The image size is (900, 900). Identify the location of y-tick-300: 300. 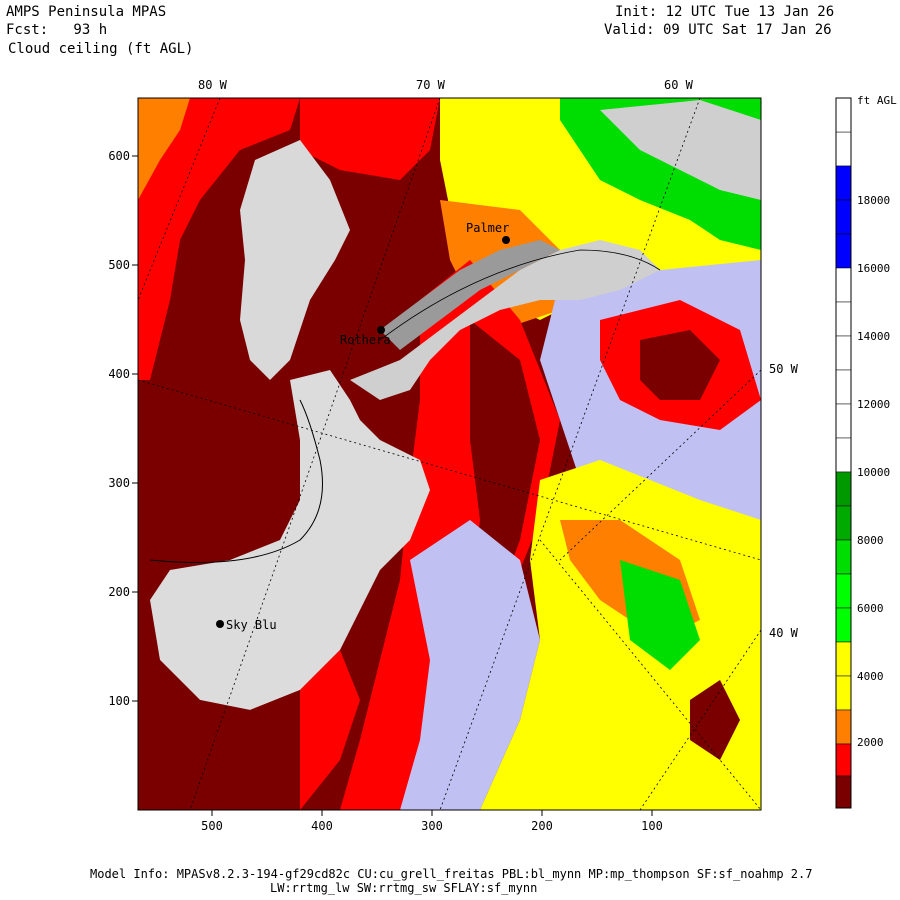
(119, 483).